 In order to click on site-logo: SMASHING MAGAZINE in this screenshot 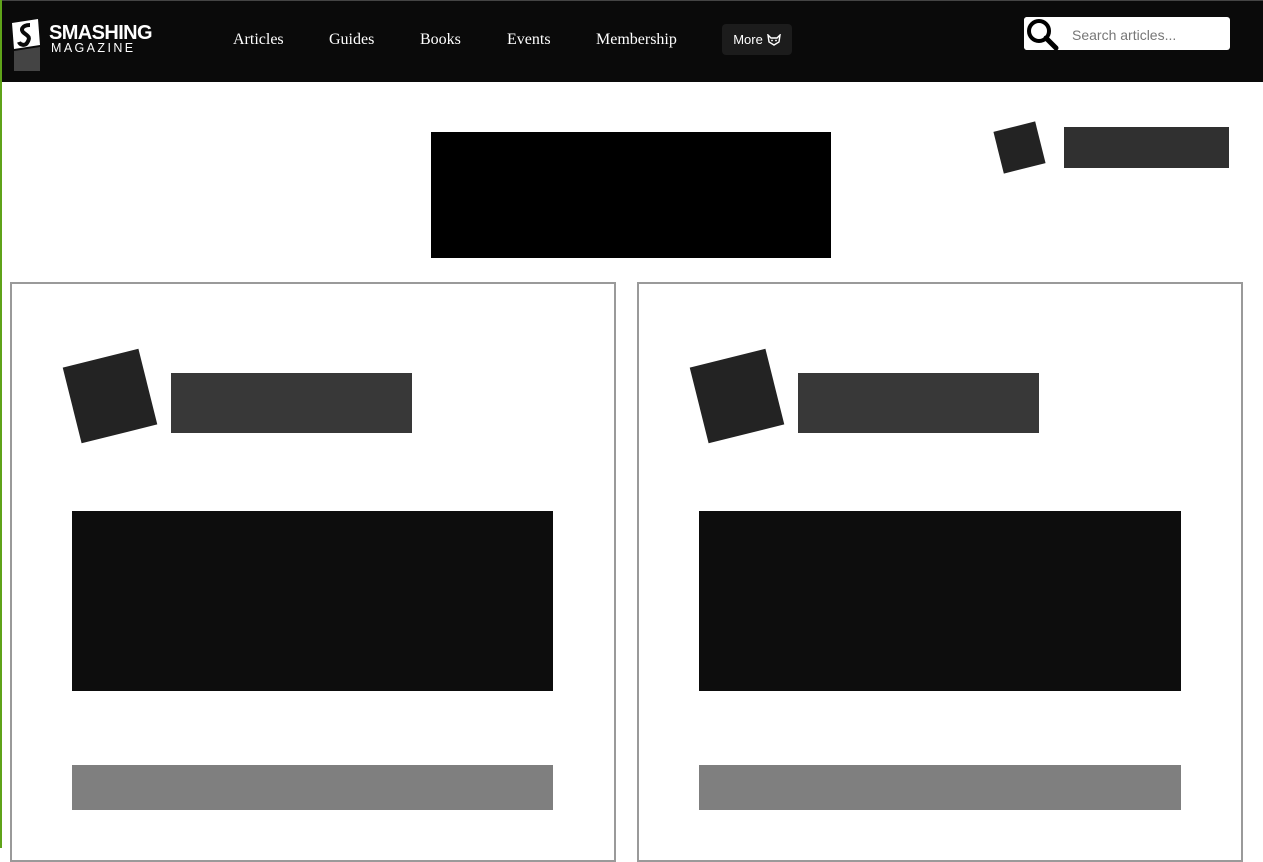, I will do `click(81, 46)`.